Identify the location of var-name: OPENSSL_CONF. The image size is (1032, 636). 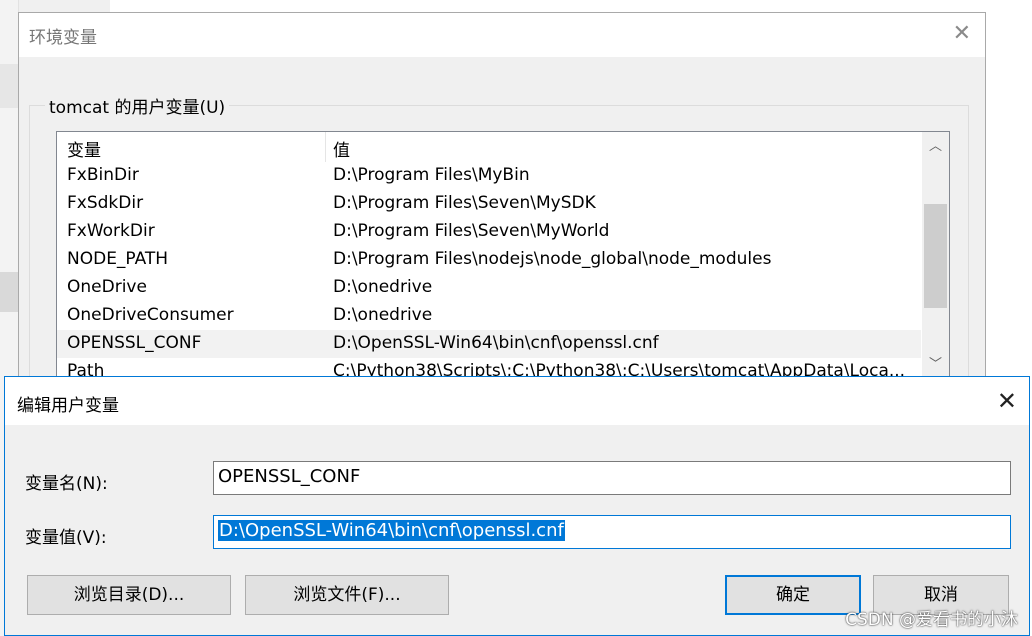
(134, 343).